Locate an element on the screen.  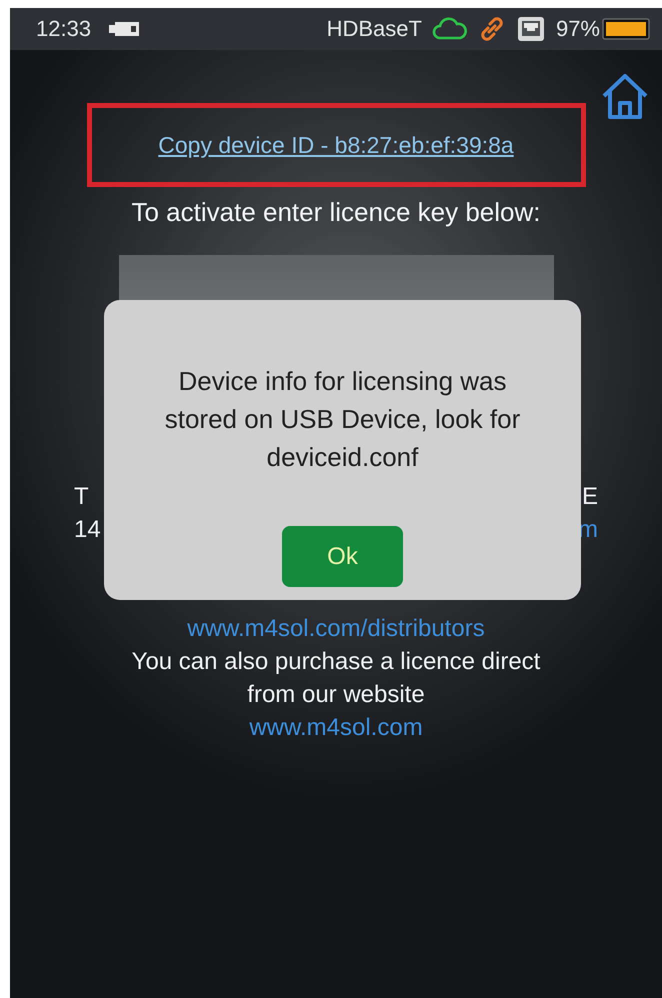
ok-button: Ok is located at coordinates (342, 556).